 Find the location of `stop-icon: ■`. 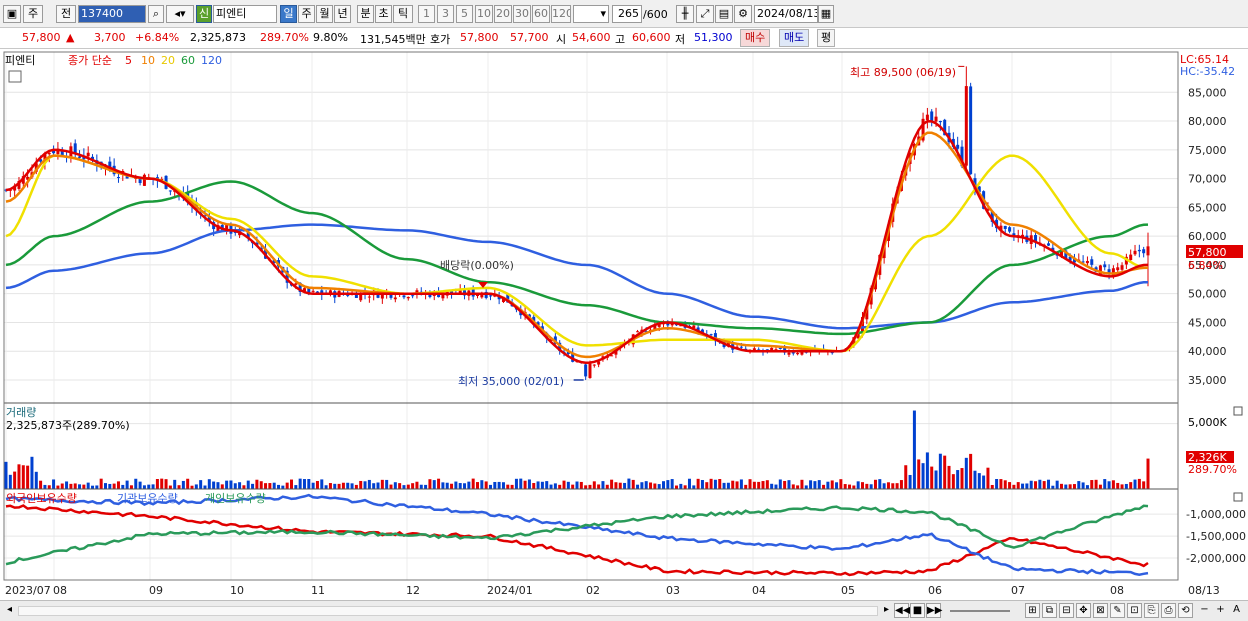

stop-icon: ■ is located at coordinates (917, 610).